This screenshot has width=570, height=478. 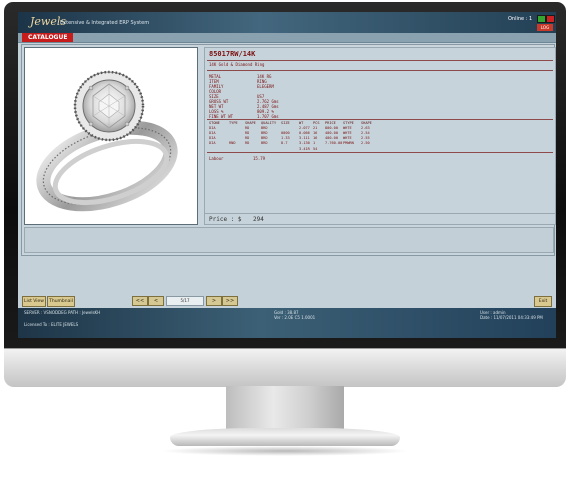 I want to click on minimize-icon, so click(x=541, y=19).